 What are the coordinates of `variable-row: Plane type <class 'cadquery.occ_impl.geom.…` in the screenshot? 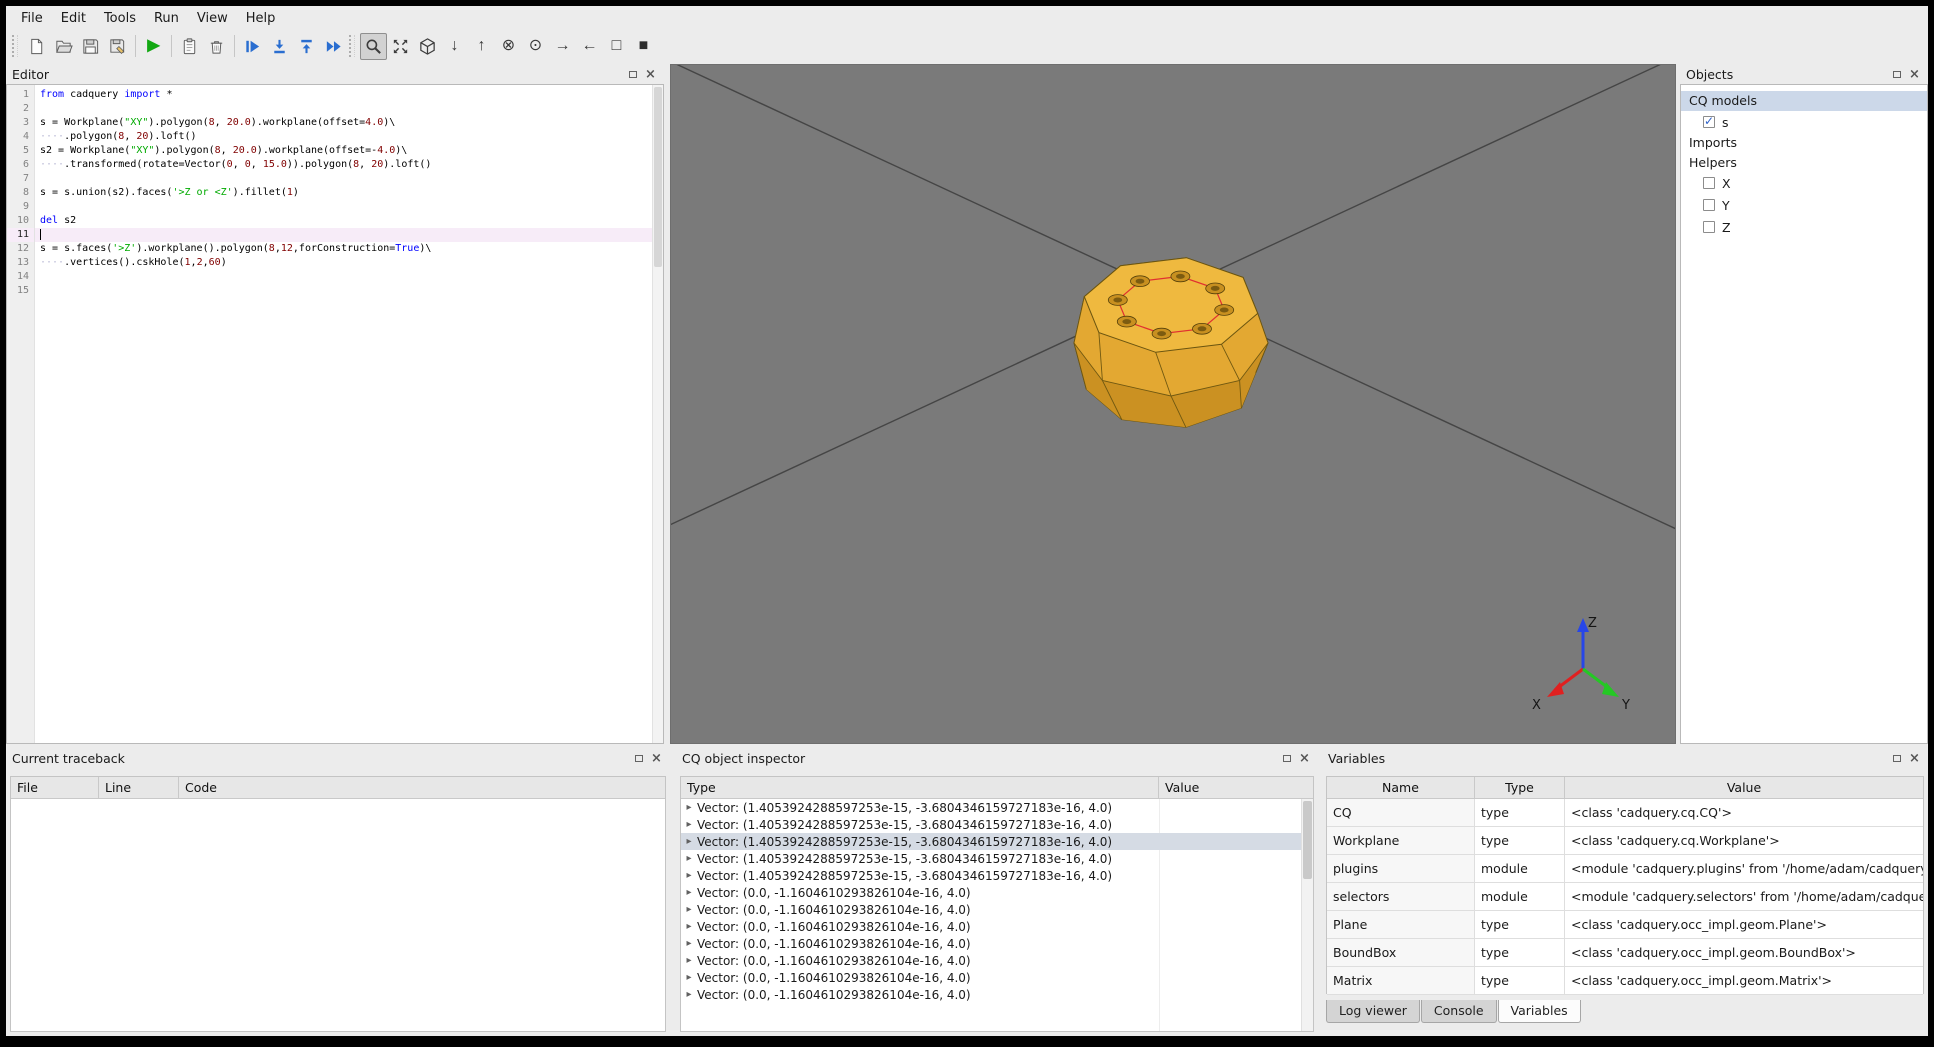 It's located at (1625, 925).